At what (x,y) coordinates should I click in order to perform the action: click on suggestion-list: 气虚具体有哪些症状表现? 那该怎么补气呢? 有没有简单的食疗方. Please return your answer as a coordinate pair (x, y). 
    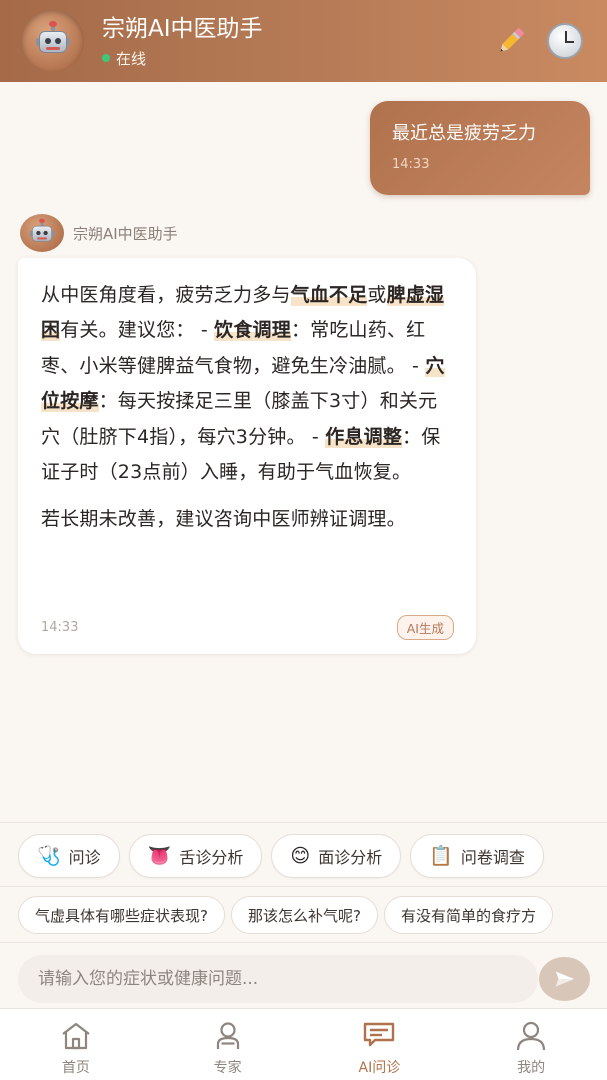
    Looking at the image, I should click on (312, 915).